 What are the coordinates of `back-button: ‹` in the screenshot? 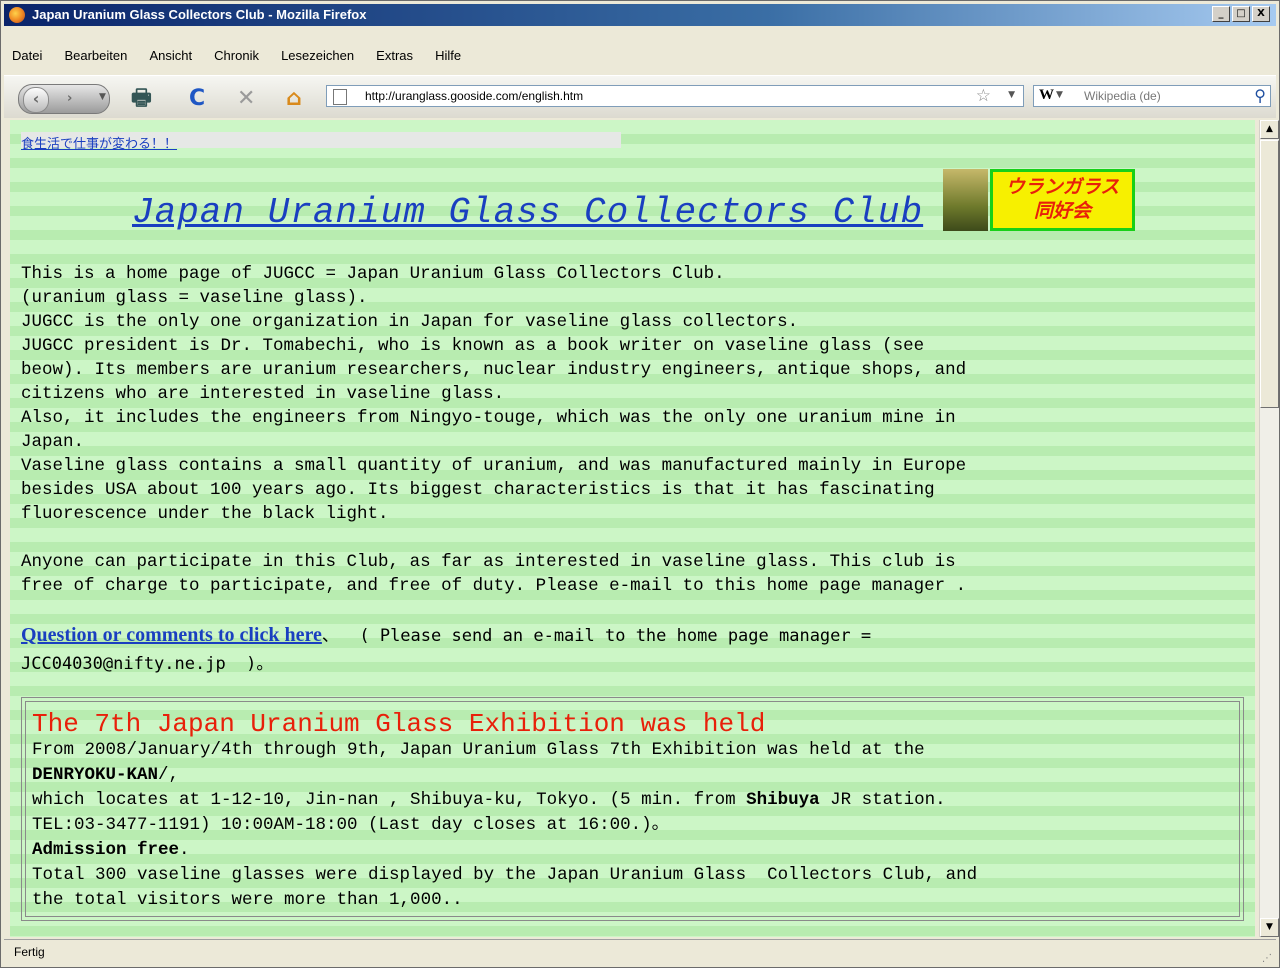 It's located at (36, 100).